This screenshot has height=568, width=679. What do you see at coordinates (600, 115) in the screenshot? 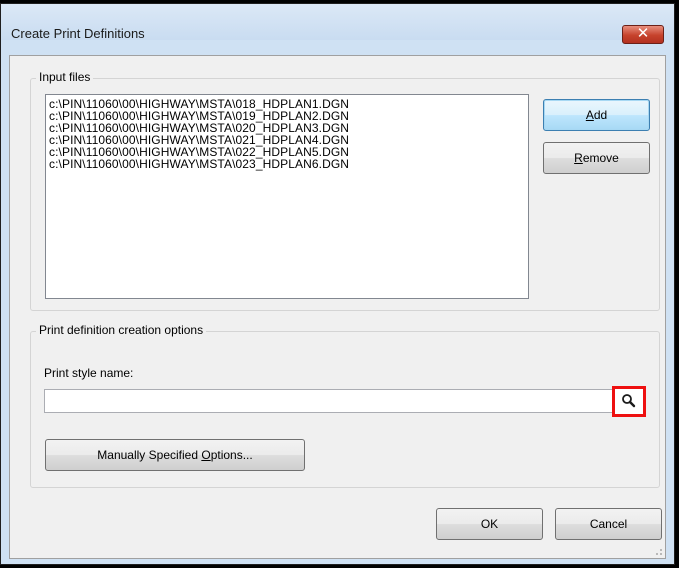
I see `add-button-label-rest: dd` at bounding box center [600, 115].